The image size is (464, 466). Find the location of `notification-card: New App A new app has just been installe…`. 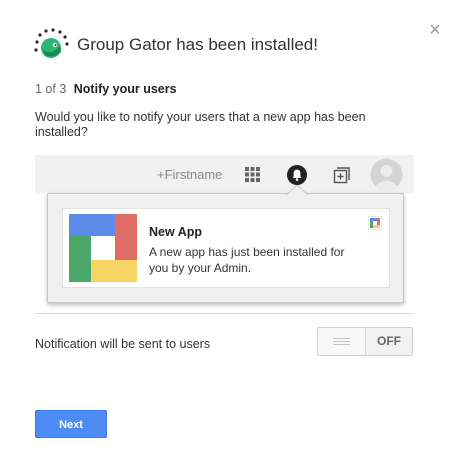

notification-card: New App A new app has just been installe… is located at coordinates (226, 248).